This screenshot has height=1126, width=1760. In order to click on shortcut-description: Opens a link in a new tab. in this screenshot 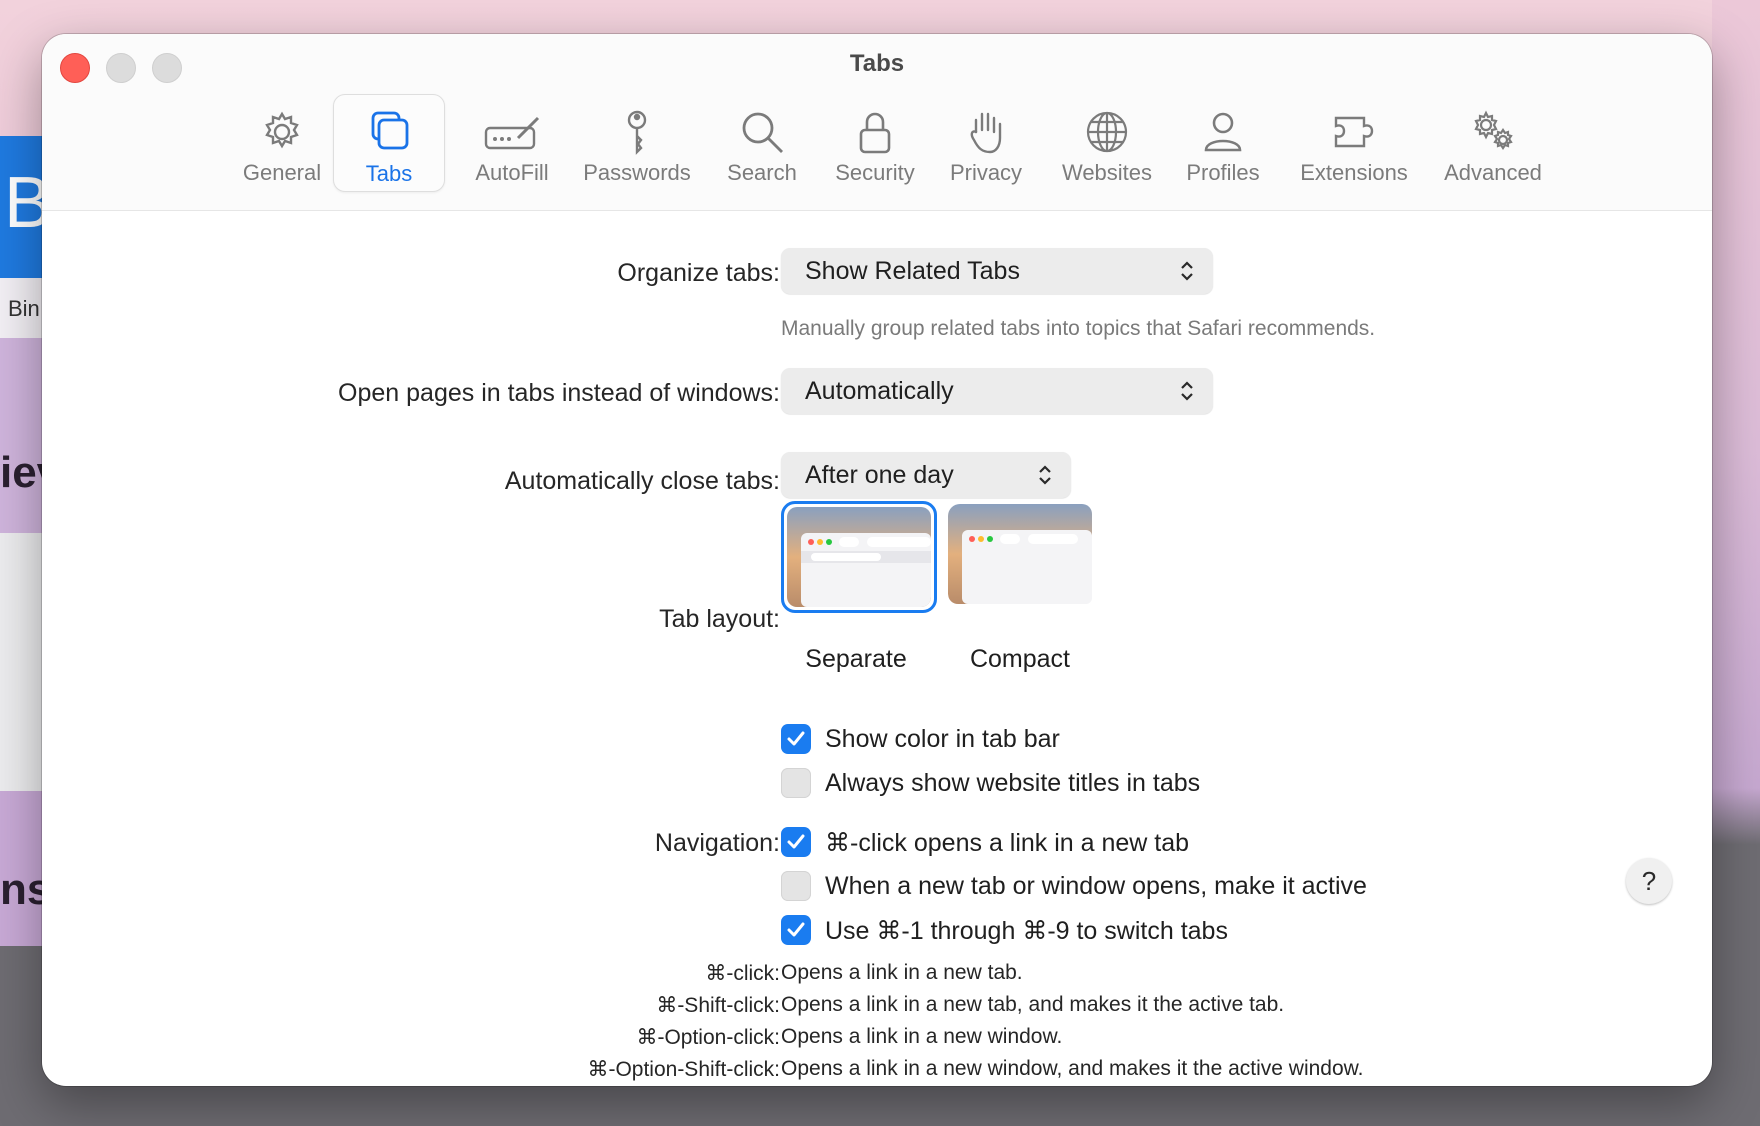, I will do `click(902, 972)`.